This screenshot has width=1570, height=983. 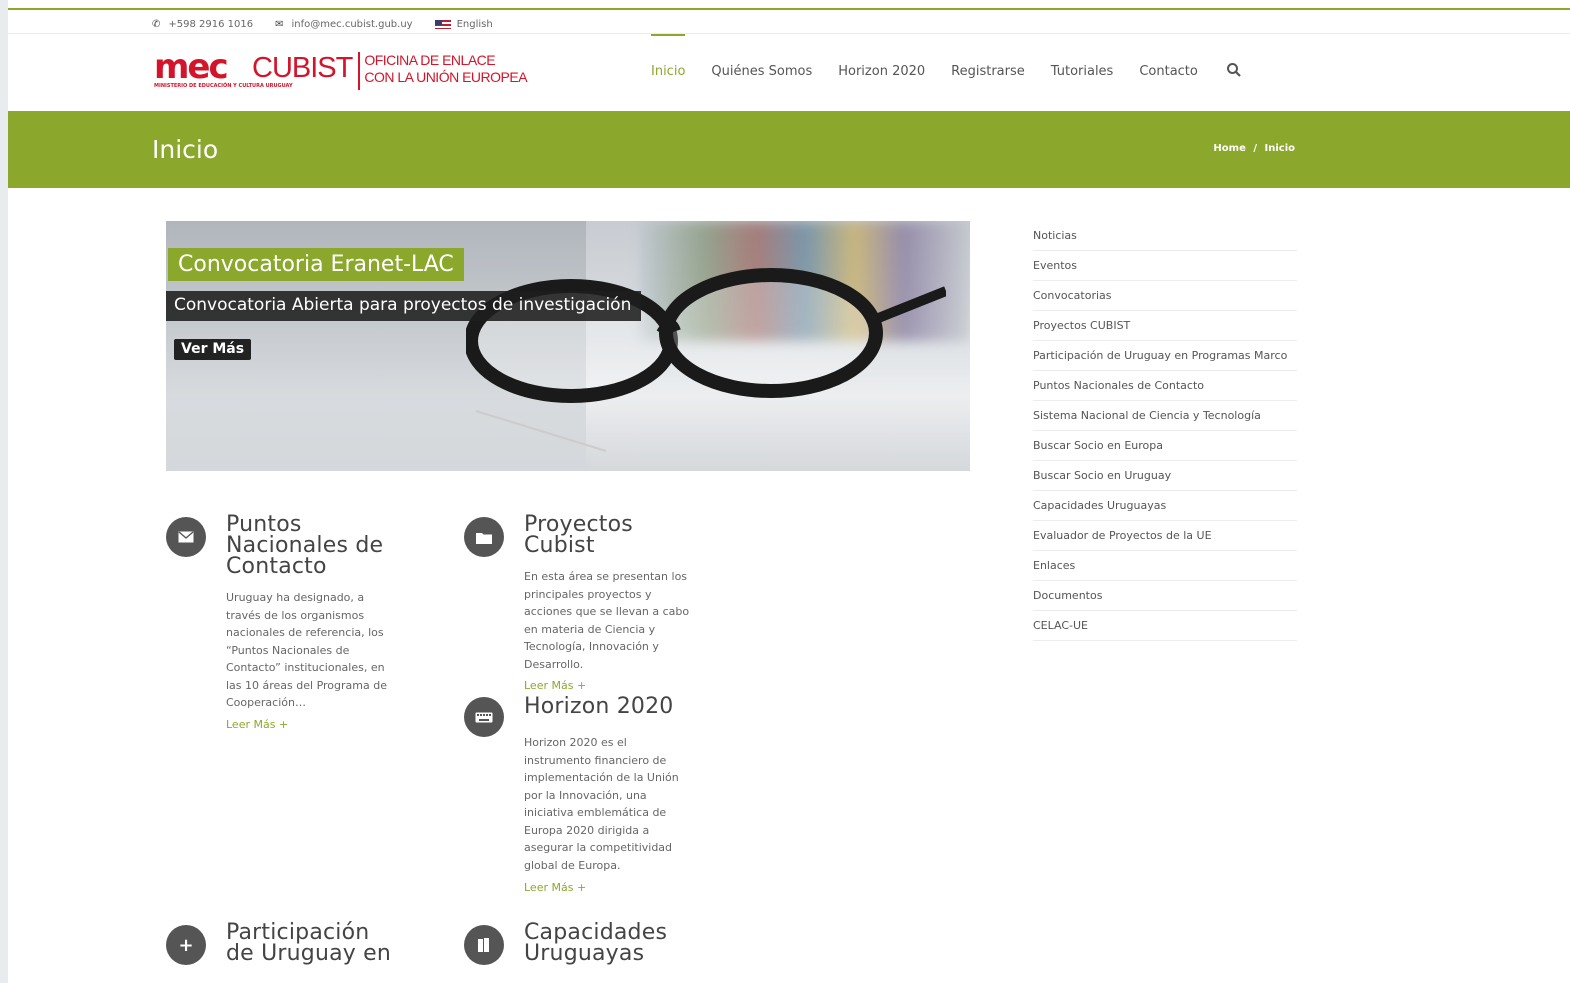 I want to click on keyboard-icon, so click(x=484, y=717).